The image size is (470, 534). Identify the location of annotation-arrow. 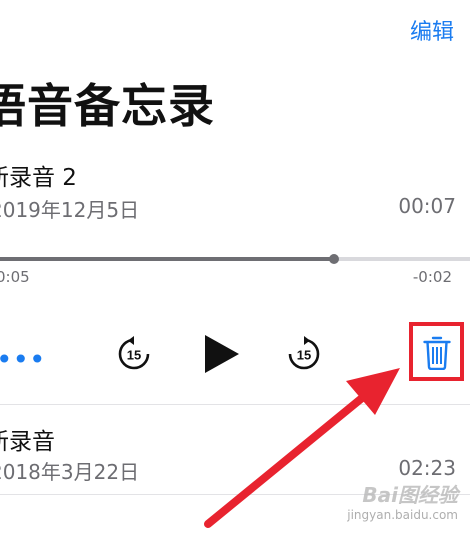
(302, 448).